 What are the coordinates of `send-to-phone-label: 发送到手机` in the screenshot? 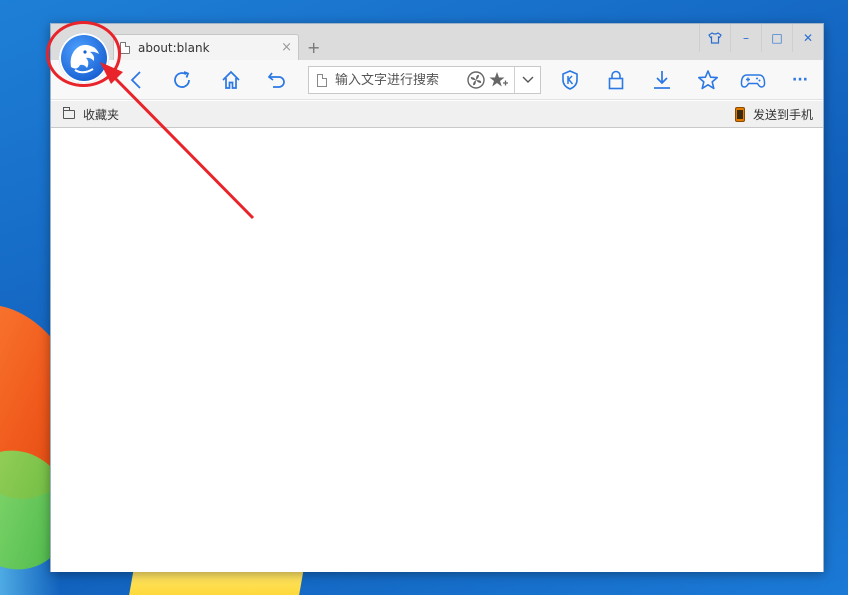 It's located at (782, 115).